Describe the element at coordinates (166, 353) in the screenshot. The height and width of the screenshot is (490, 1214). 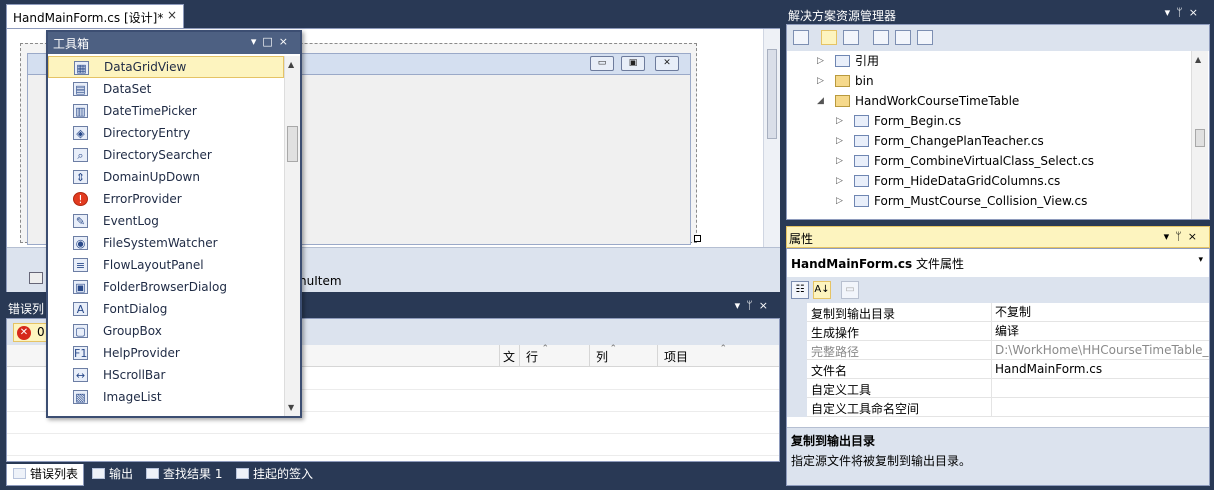
I see `toolbox-item: F1 HelpProvider` at that location.